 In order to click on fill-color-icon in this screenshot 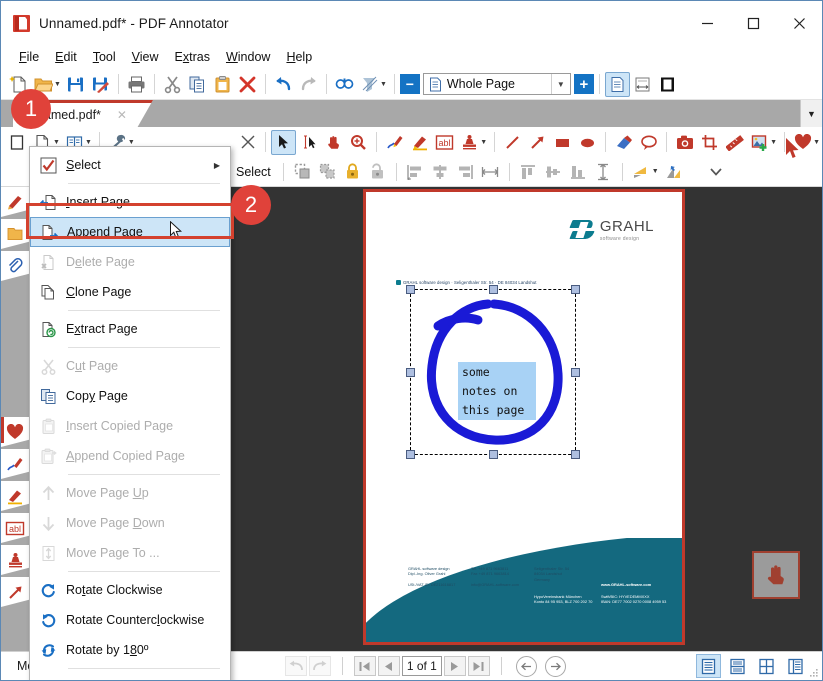, I will do `click(641, 171)`.